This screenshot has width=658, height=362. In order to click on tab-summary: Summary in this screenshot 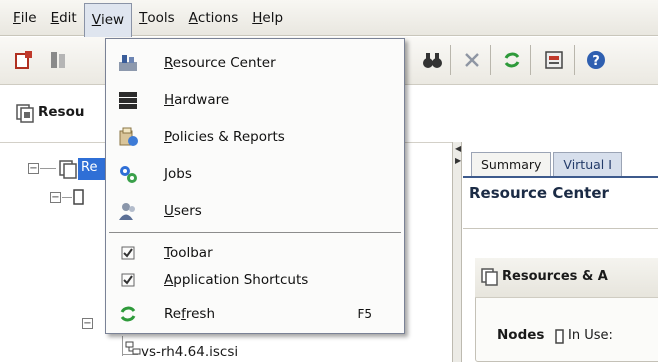, I will do `click(511, 164)`.